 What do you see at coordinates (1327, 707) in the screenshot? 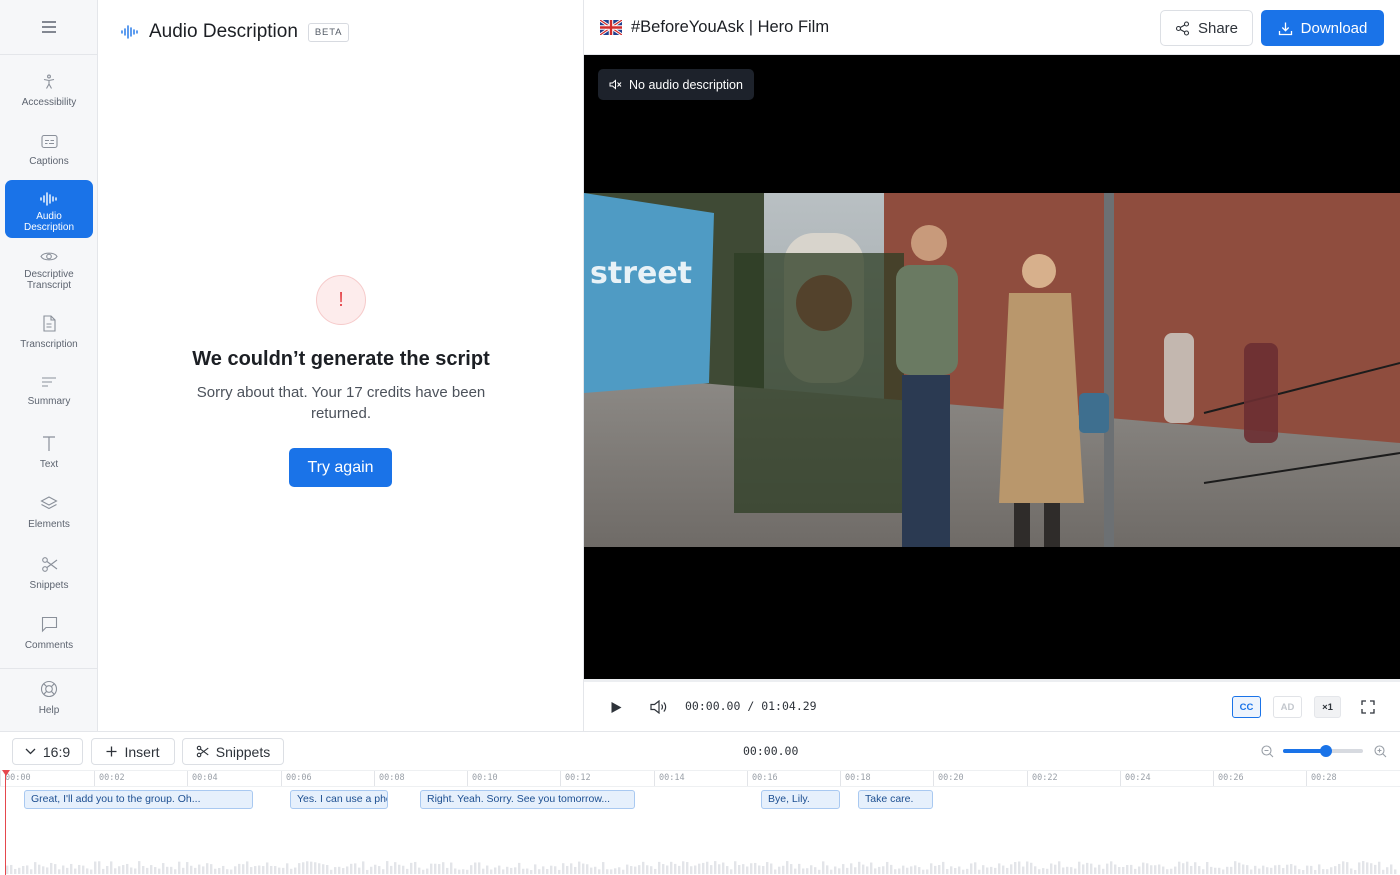
I see `playback-speed: ×1` at bounding box center [1327, 707].